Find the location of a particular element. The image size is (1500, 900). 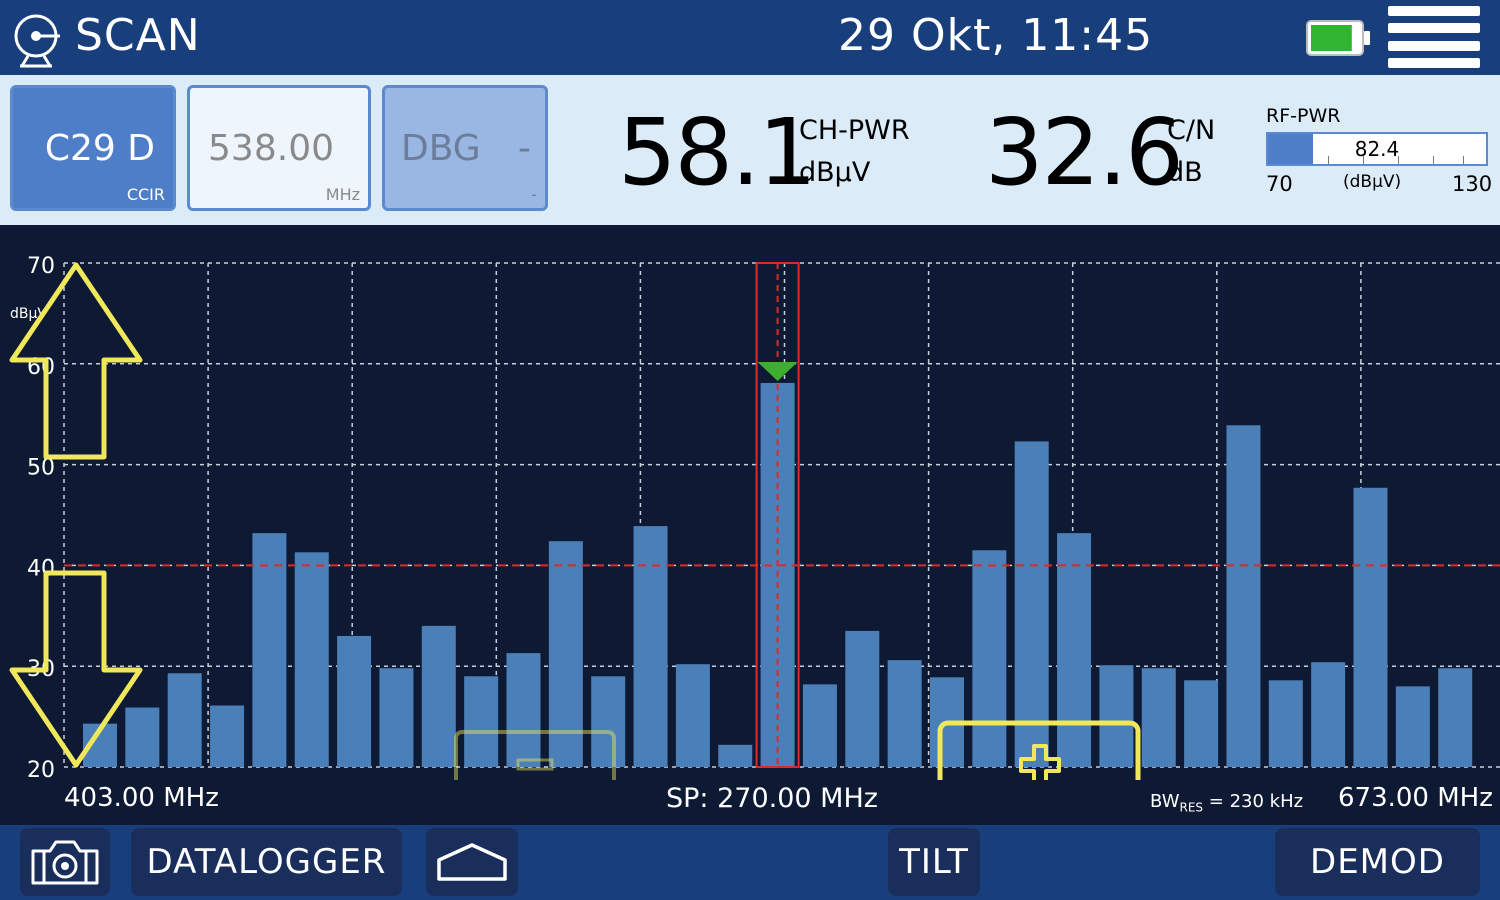

bw-label: BW is located at coordinates (1165, 801).